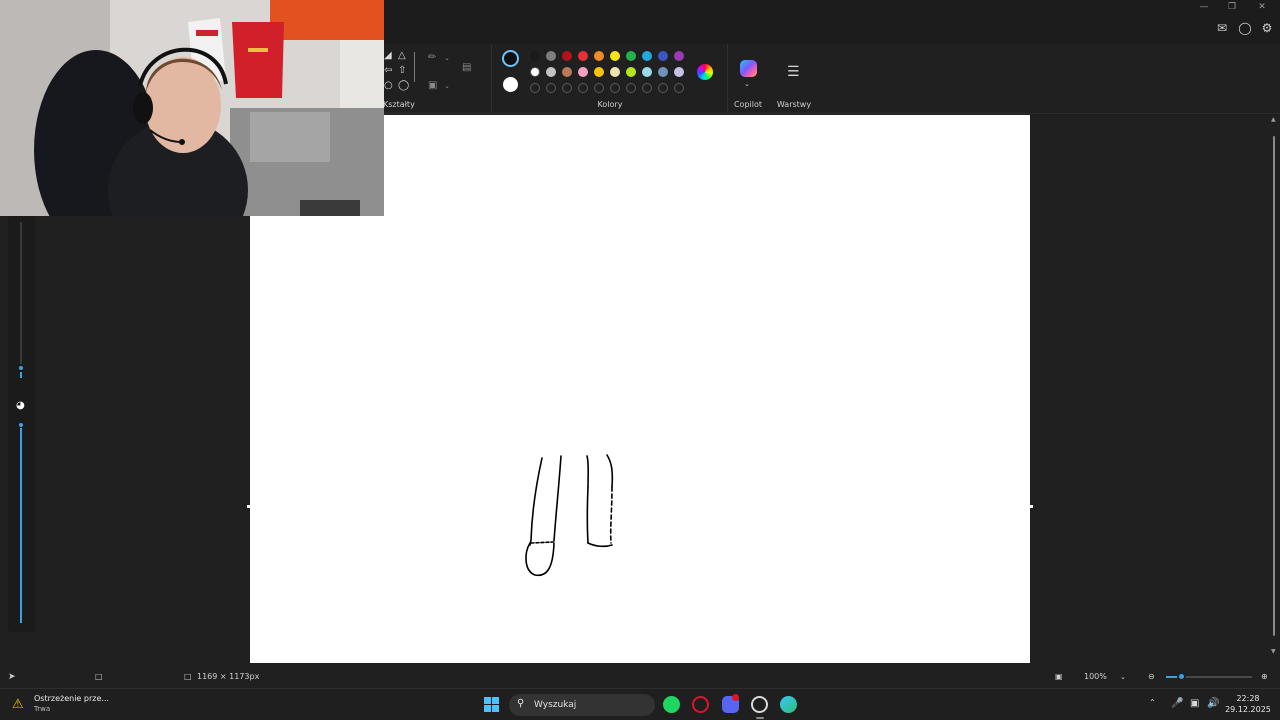 The width and height of the screenshot is (1280, 720). Describe the element at coordinates (491, 78) in the screenshot. I see `ribbon-divider` at that location.